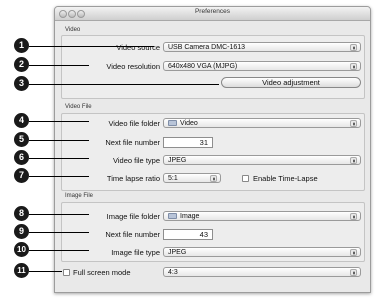 This screenshot has width=382, height=298. What do you see at coordinates (21, 64) in the screenshot?
I see `callout-2: 2` at bounding box center [21, 64].